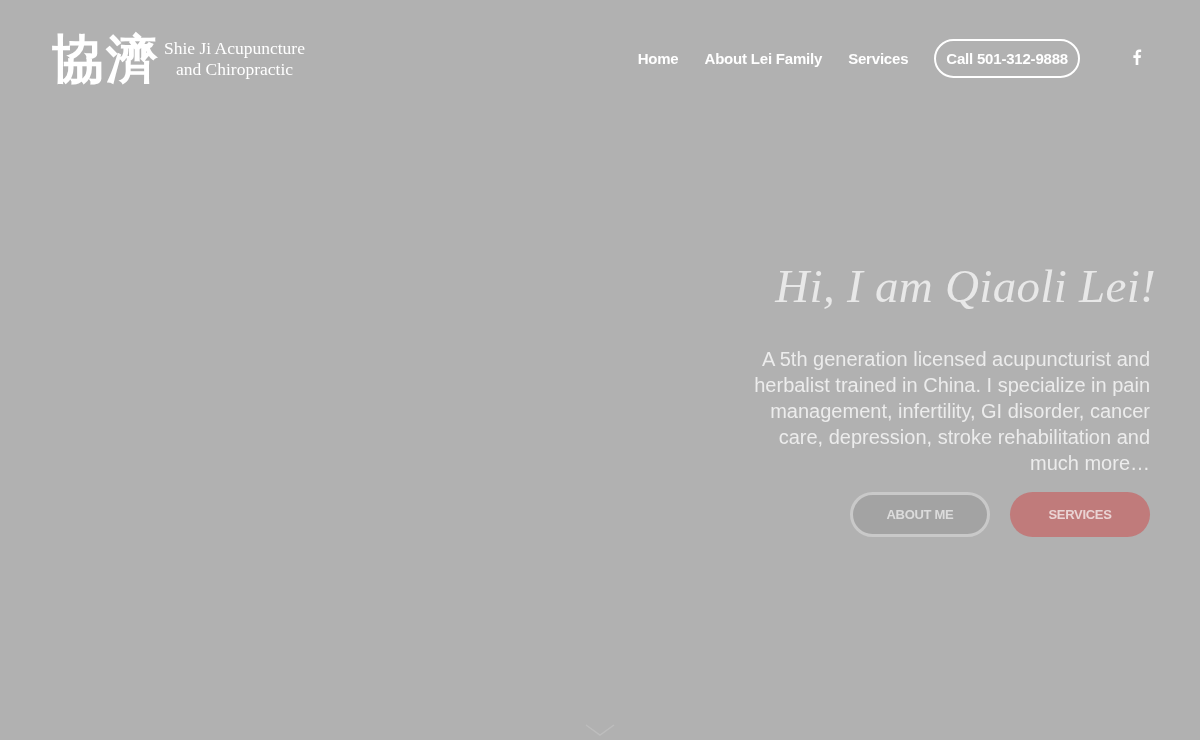  I want to click on nav-link: Home, so click(658, 58).